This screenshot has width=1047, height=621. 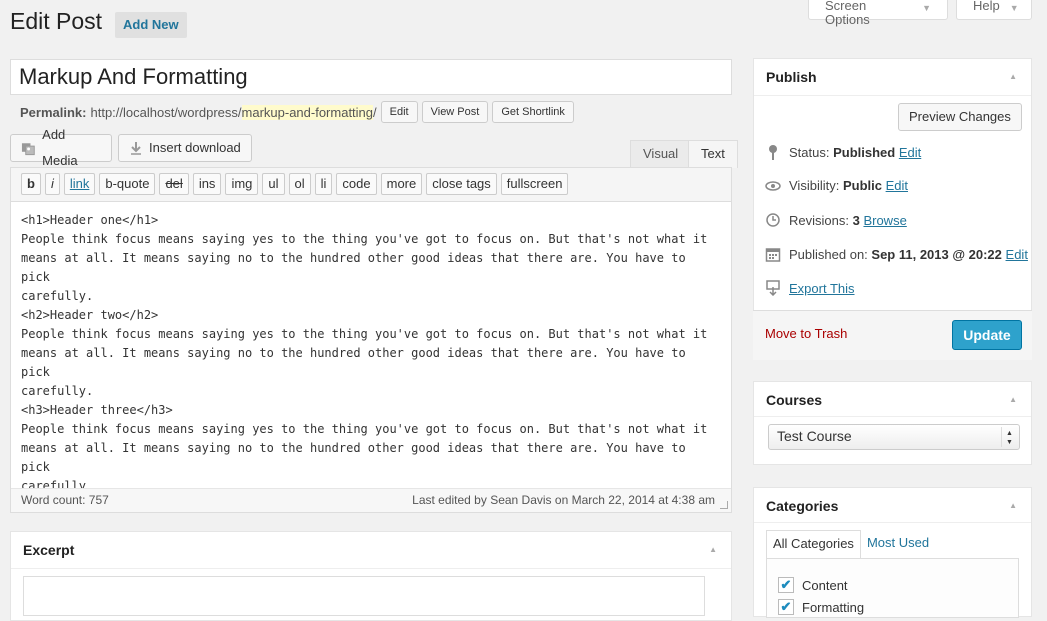 What do you see at coordinates (127, 184) in the screenshot?
I see `qt-blockquote-button: b-quote` at bounding box center [127, 184].